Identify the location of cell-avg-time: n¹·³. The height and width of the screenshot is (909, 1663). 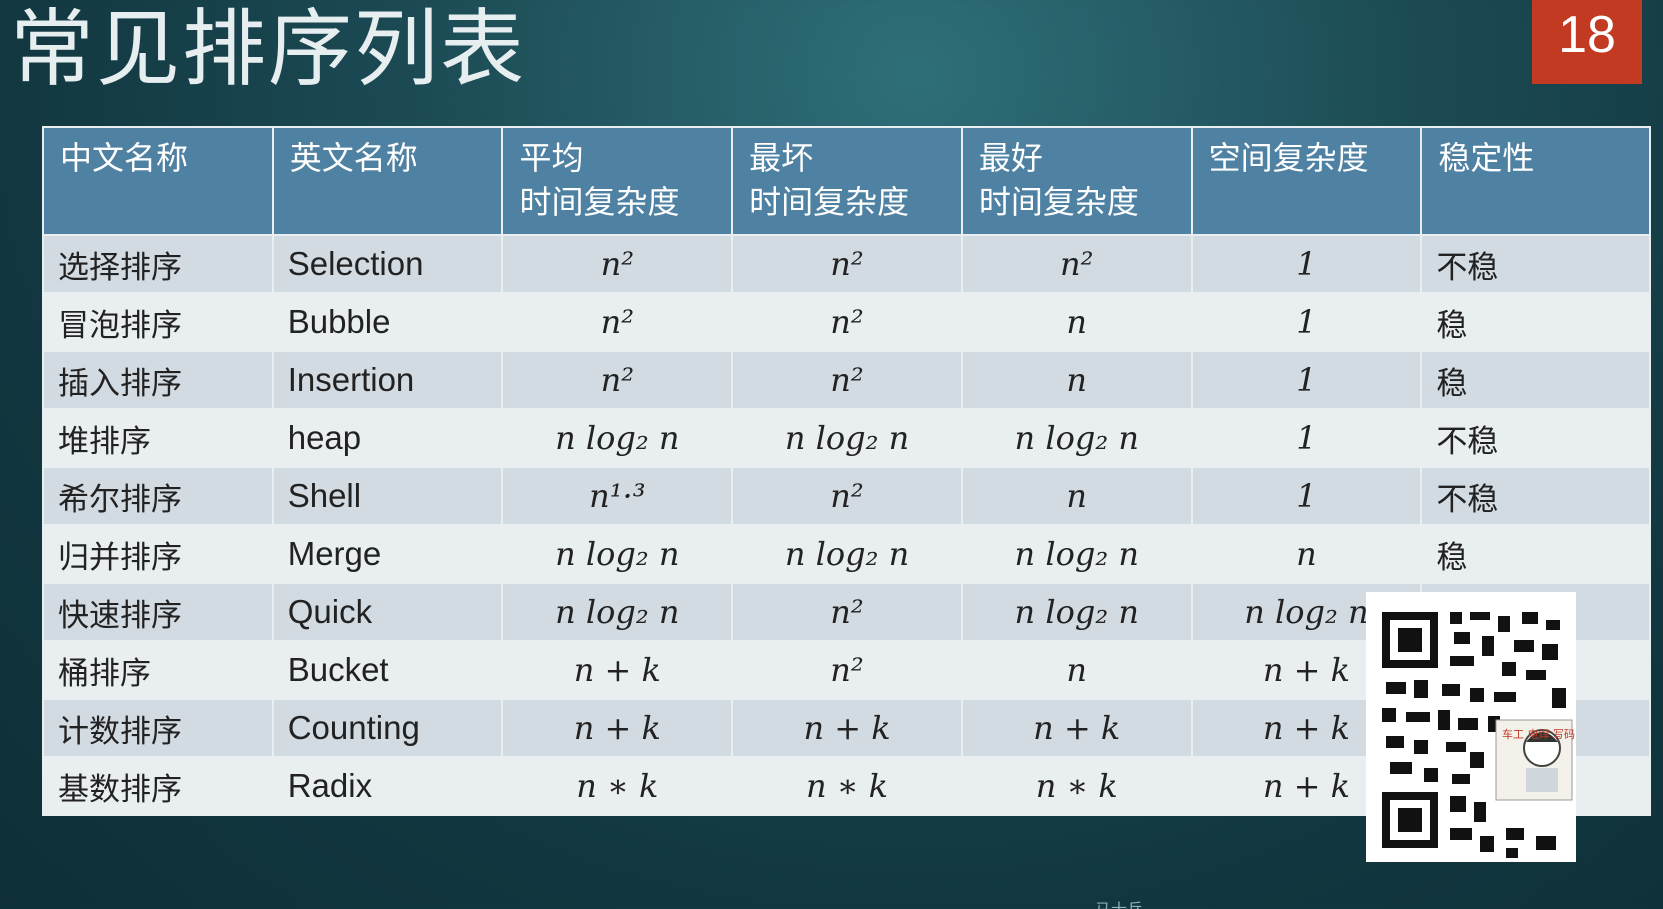
(617, 496).